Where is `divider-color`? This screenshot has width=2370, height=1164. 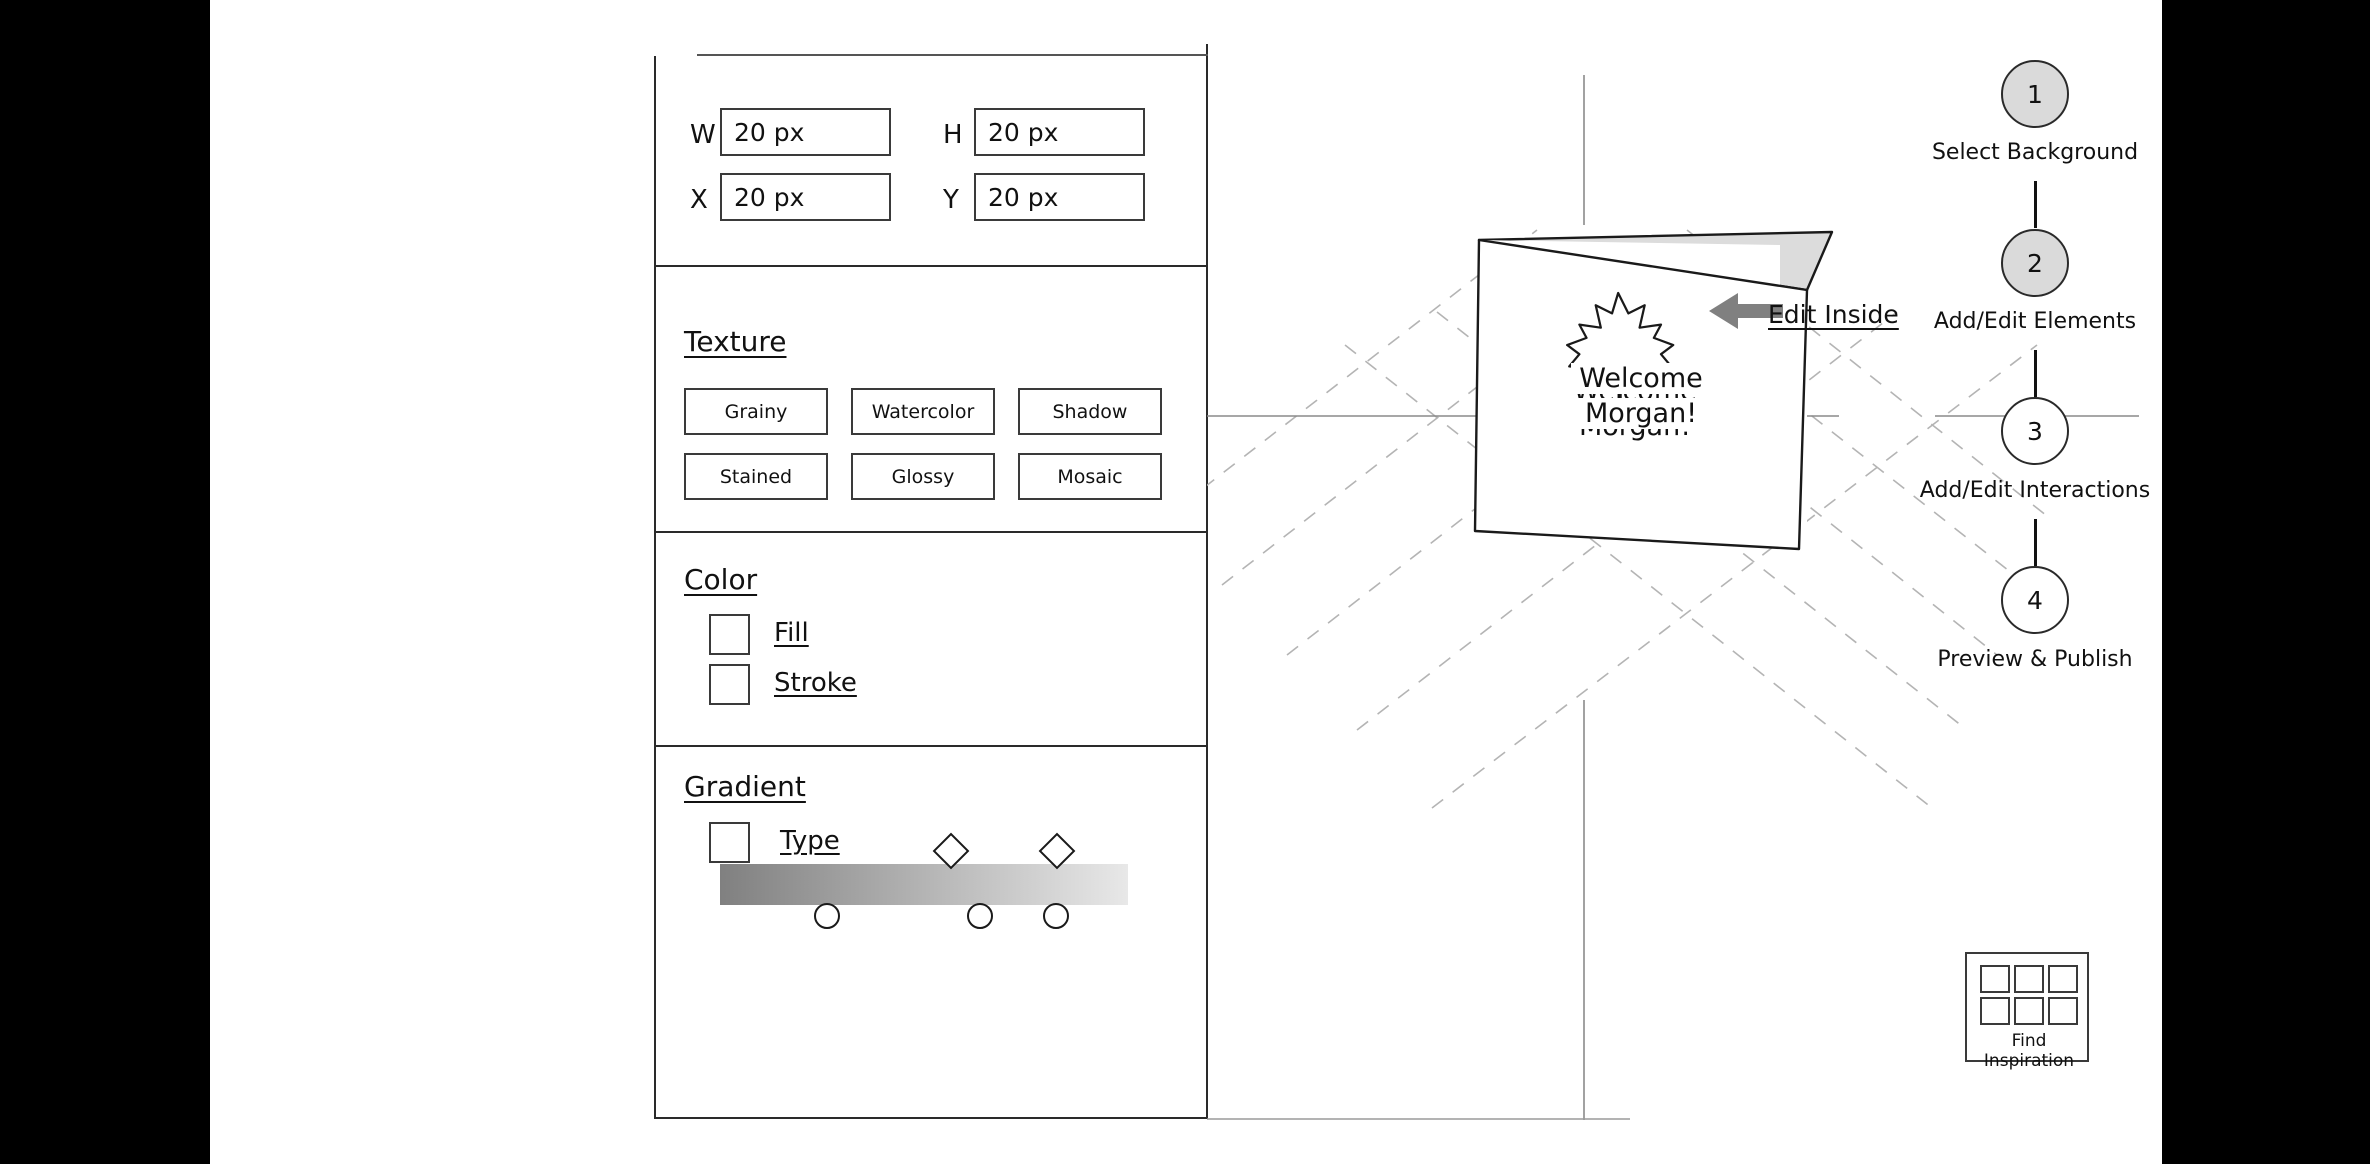
divider-color is located at coordinates (931, 532).